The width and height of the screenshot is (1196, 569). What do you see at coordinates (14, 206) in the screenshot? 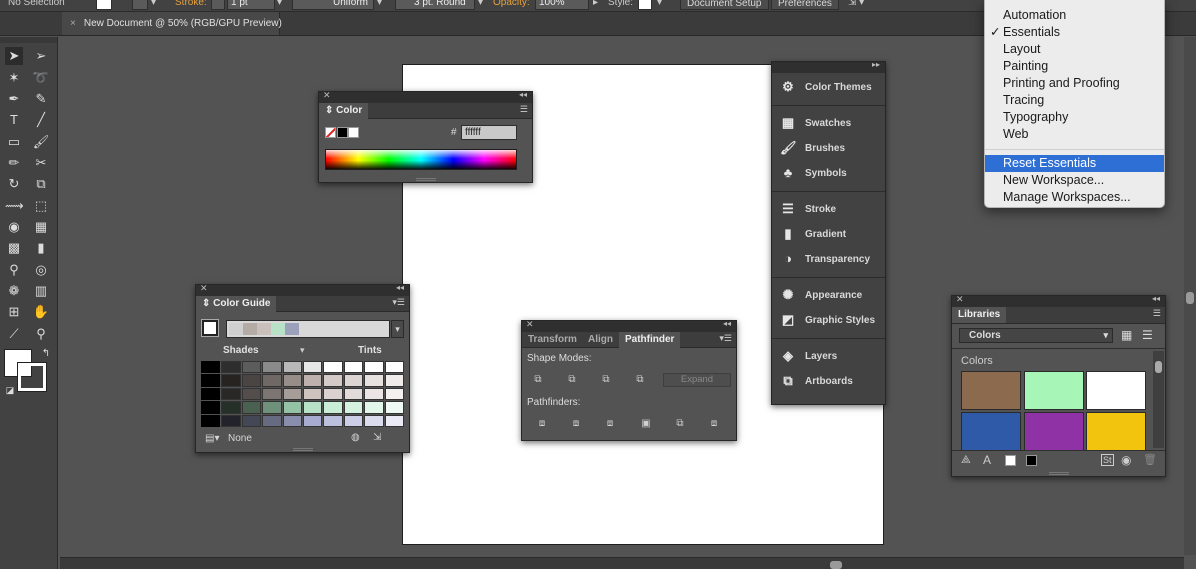
I see `width-tool-icon: ⟿` at bounding box center [14, 206].